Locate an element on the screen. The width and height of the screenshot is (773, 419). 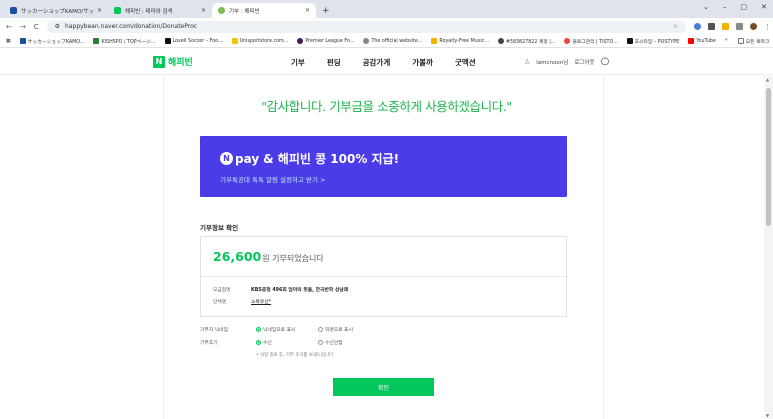
scroll-up-icon: ▲ is located at coordinates (767, 79).